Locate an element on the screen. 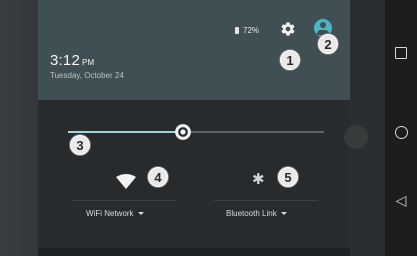  background-app-icon is located at coordinates (356, 137).